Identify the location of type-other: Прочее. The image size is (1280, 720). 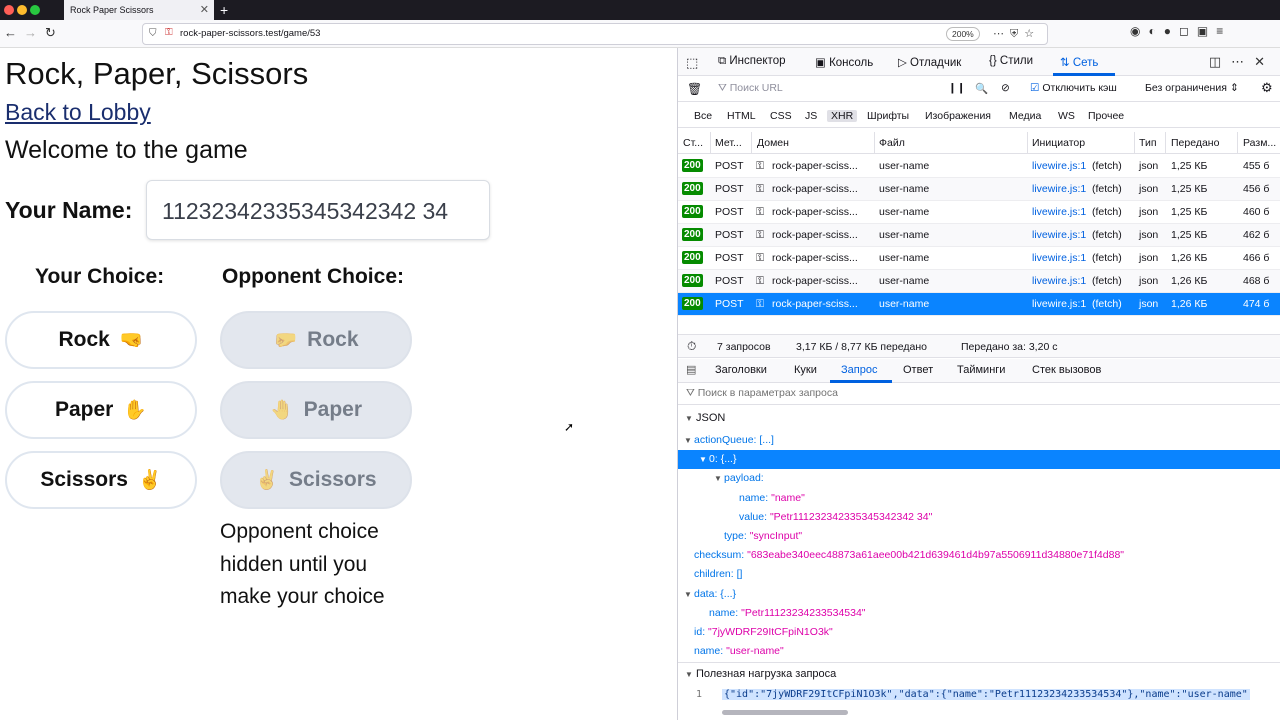
(1106, 116).